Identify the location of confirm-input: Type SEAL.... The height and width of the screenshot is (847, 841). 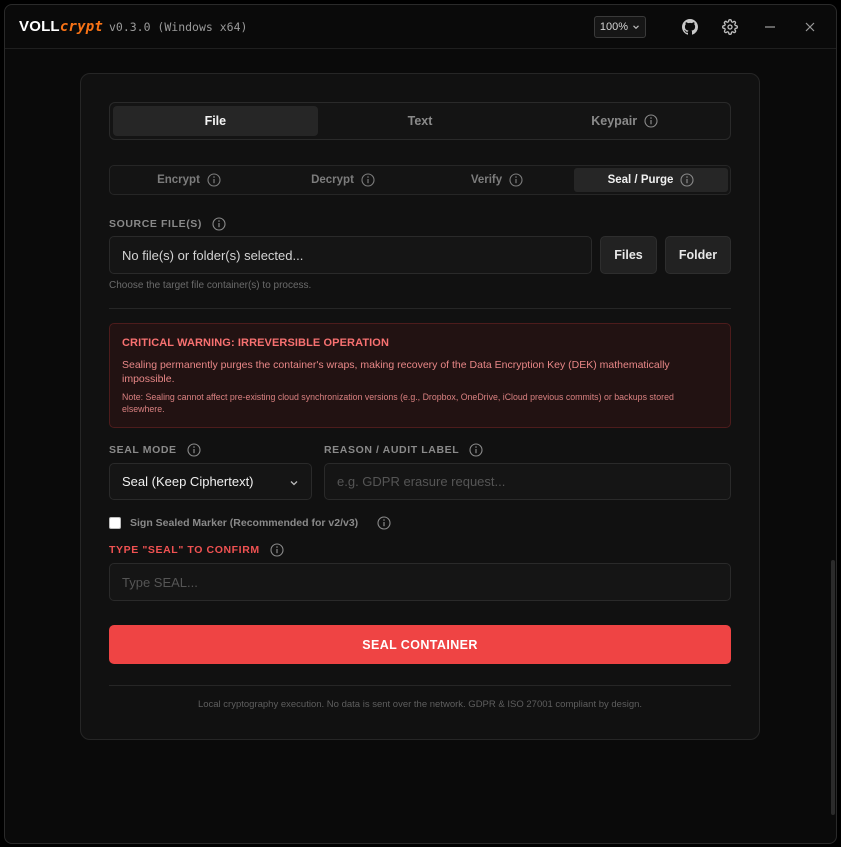
(420, 582).